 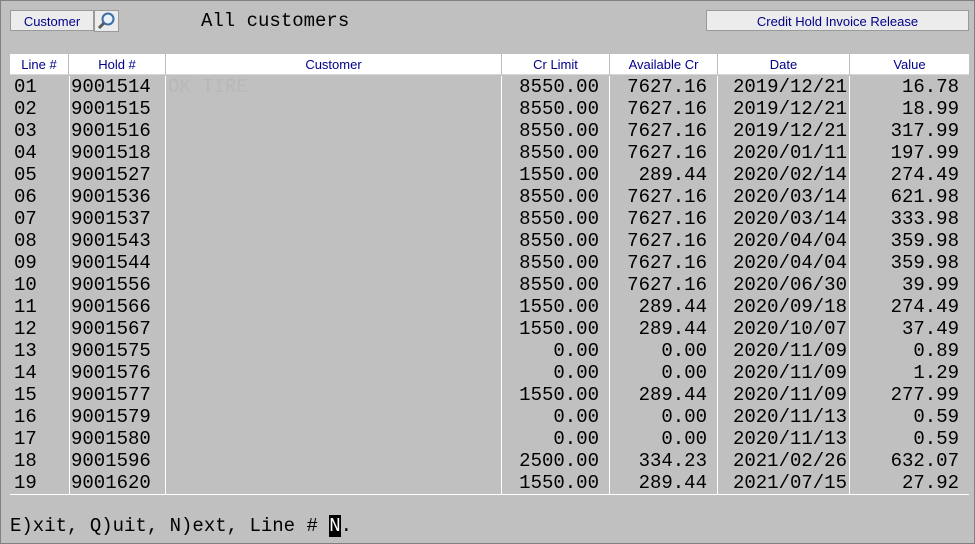 What do you see at coordinates (489, 153) in the screenshot?
I see `table-row: 04 9001518 8550.00 7627.16 2020/01/11 197.99` at bounding box center [489, 153].